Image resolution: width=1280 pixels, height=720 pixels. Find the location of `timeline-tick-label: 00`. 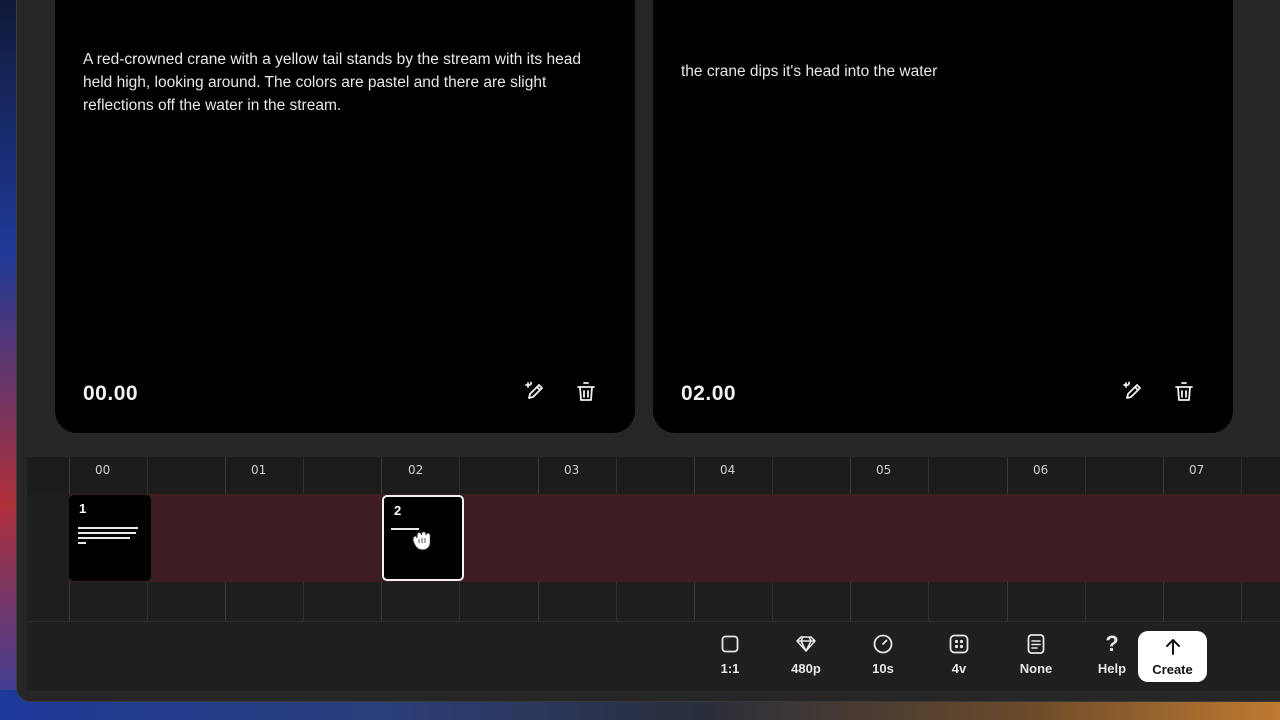

timeline-tick-label: 00 is located at coordinates (103, 470).